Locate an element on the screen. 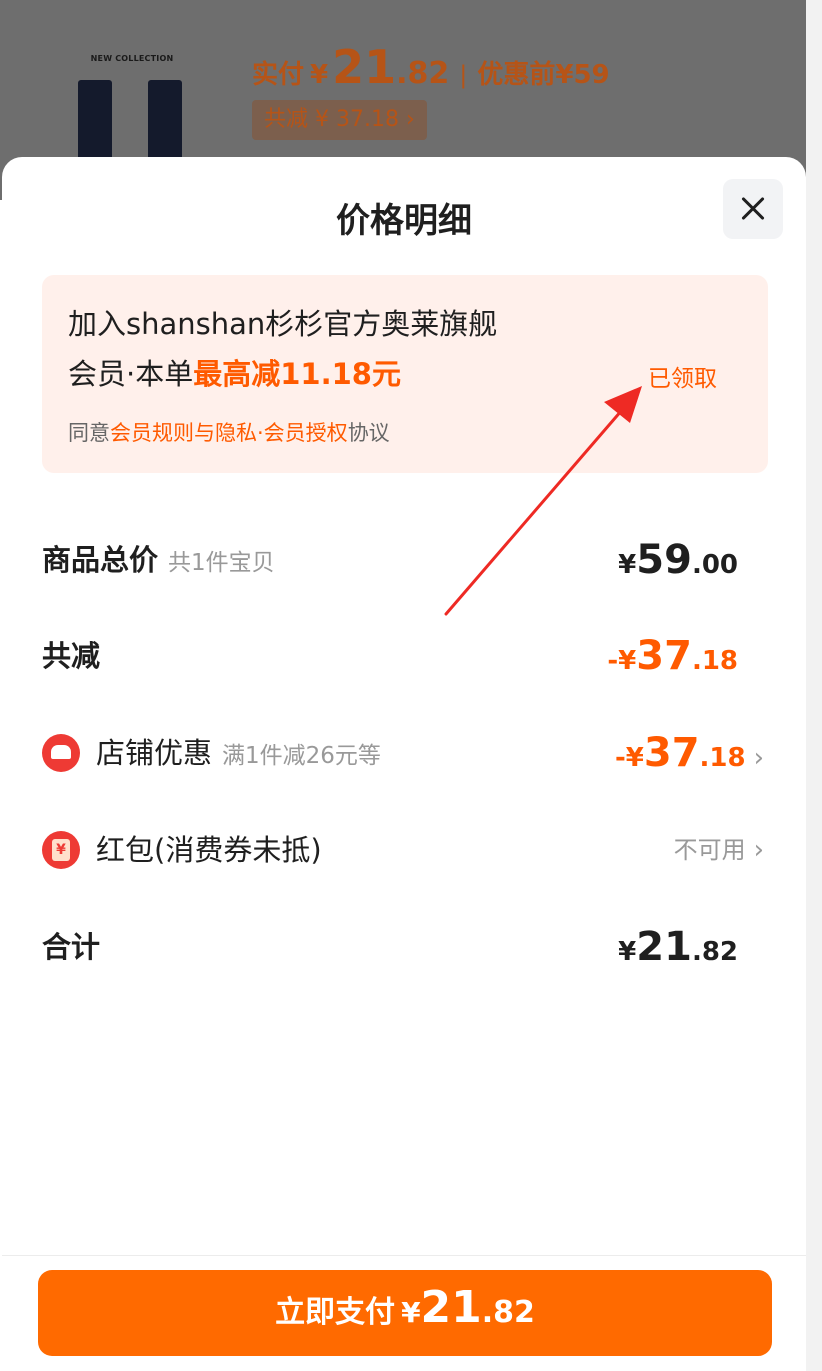  member-card-benefit: 会员·本单最高减11.18元 is located at coordinates (234, 372).